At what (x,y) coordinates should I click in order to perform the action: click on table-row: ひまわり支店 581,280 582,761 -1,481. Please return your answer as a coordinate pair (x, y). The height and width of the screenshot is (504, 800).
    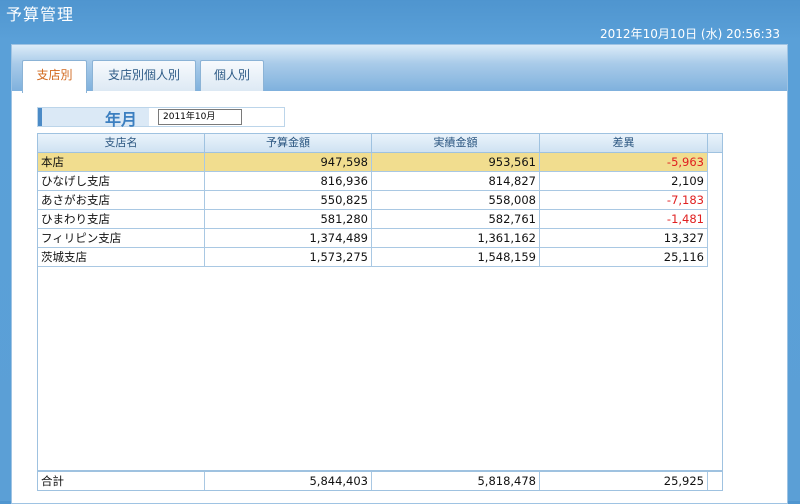
    Looking at the image, I should click on (373, 219).